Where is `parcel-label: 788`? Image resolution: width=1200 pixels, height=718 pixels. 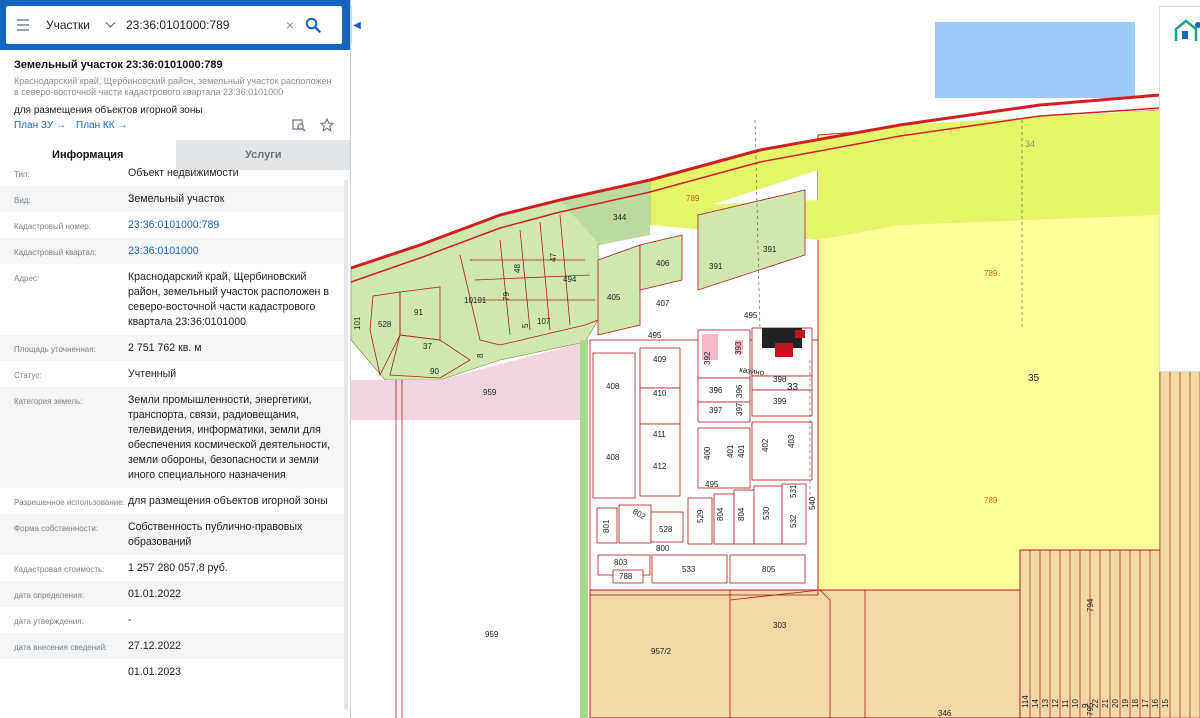
parcel-label: 788 is located at coordinates (626, 576).